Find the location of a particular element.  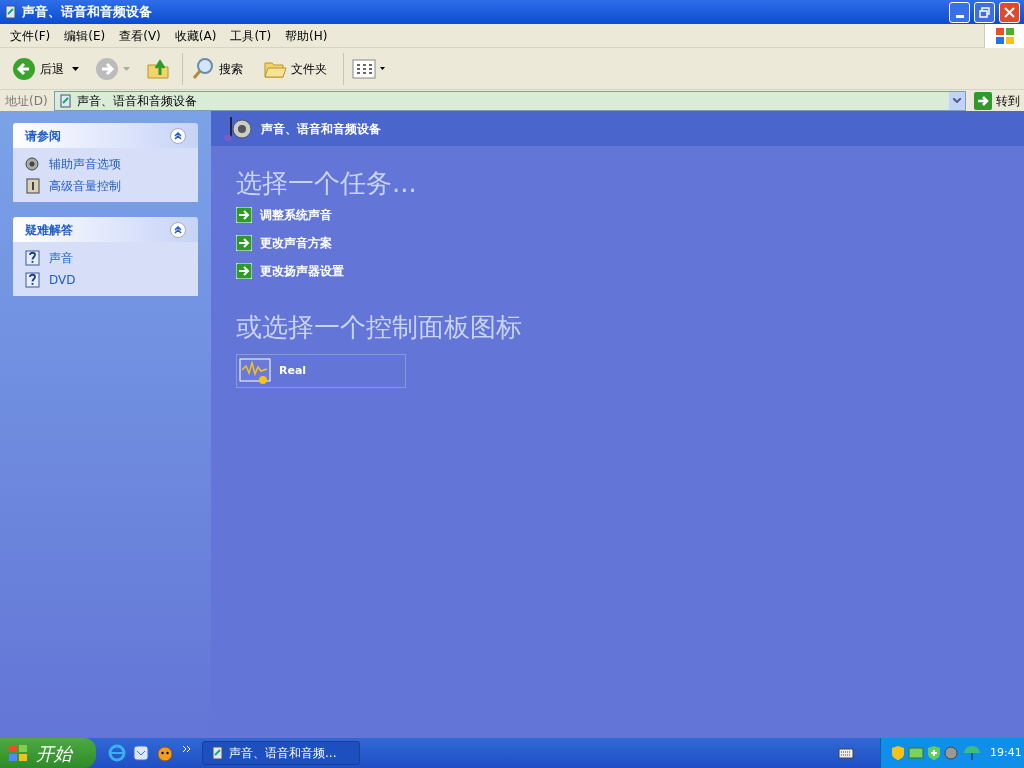

menu-item: 查看(V) is located at coordinates (140, 35).